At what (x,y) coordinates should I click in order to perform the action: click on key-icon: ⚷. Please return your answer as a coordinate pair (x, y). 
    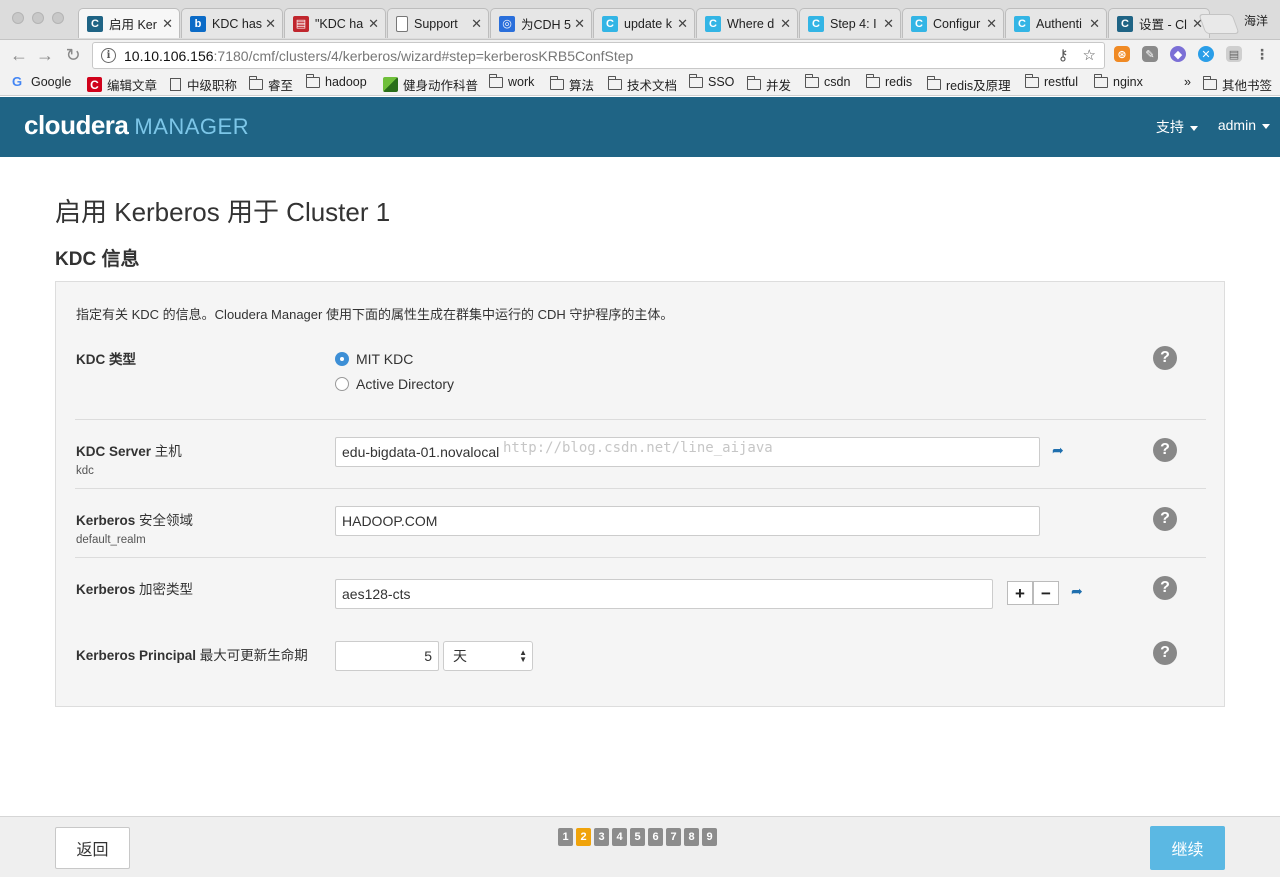
    Looking at the image, I should click on (1063, 55).